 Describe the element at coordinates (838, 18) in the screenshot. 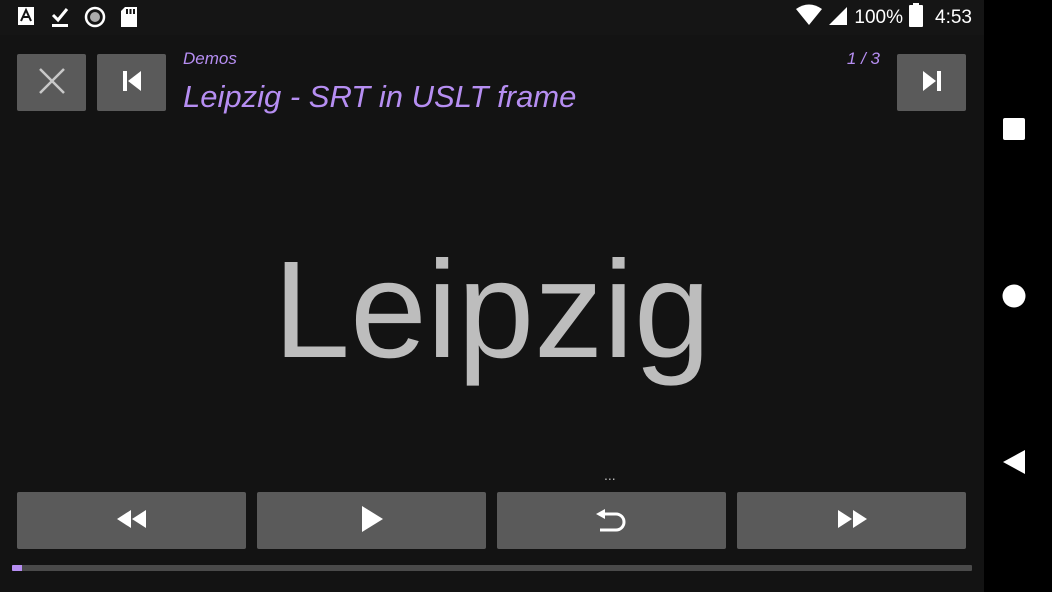

I see `cell-signal-icon` at that location.